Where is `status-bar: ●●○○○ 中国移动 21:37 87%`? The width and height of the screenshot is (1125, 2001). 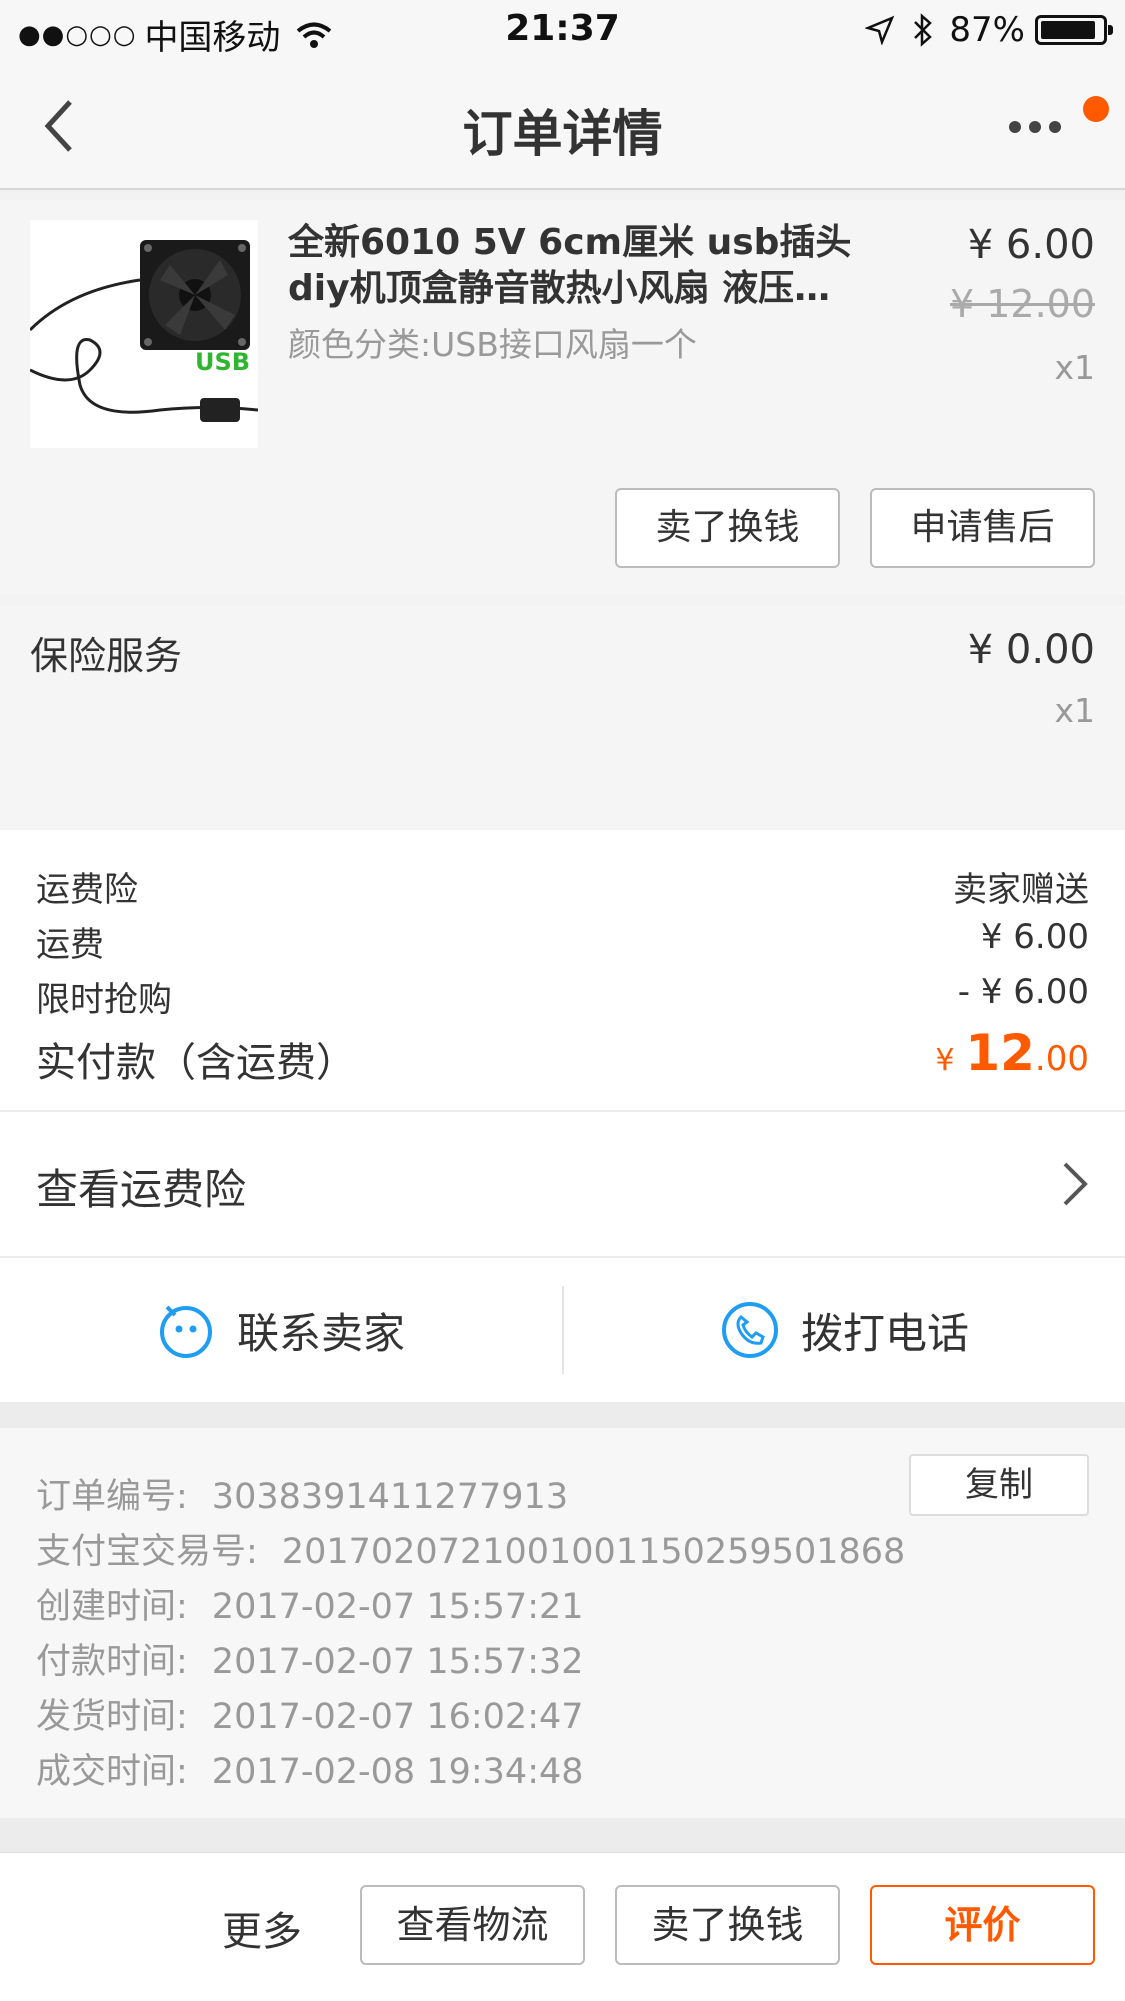 status-bar: ●●○○○ 中国移动 21:37 87% is located at coordinates (562, 31).